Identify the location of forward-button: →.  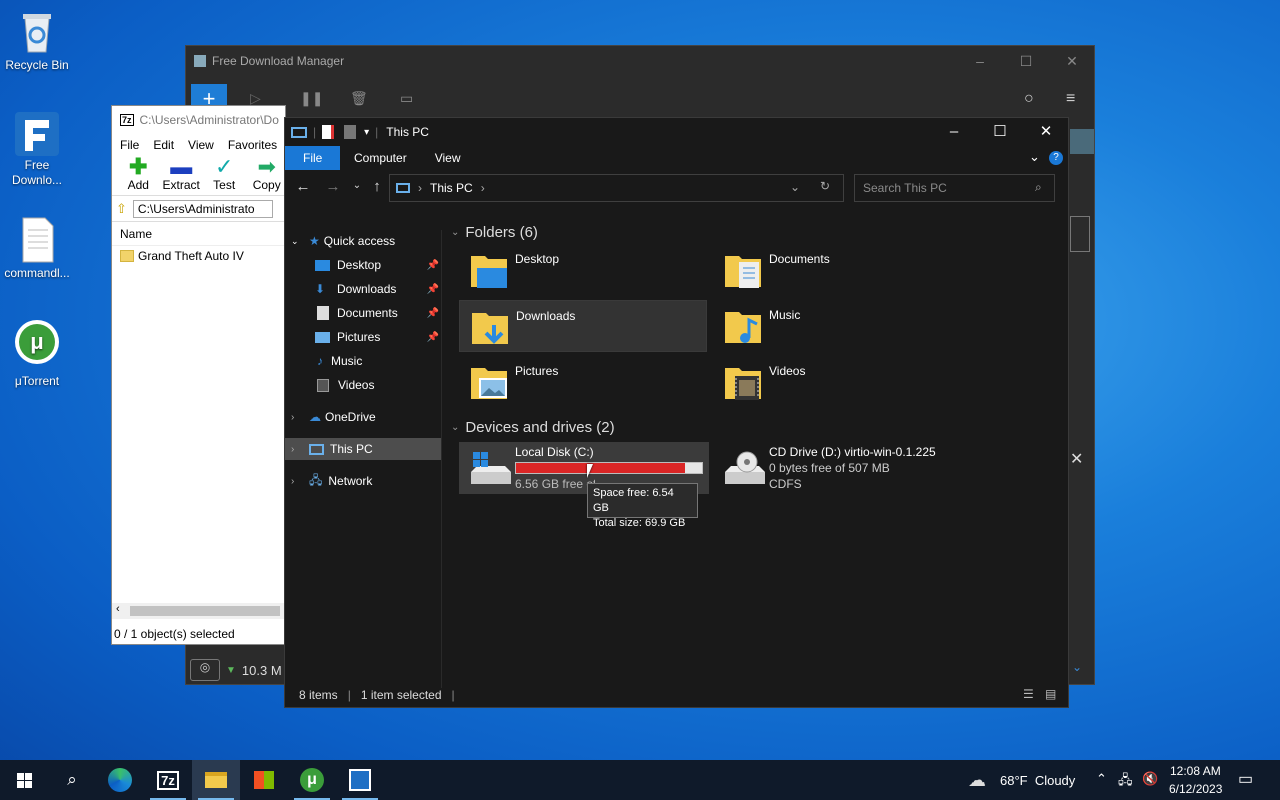
(333, 186).